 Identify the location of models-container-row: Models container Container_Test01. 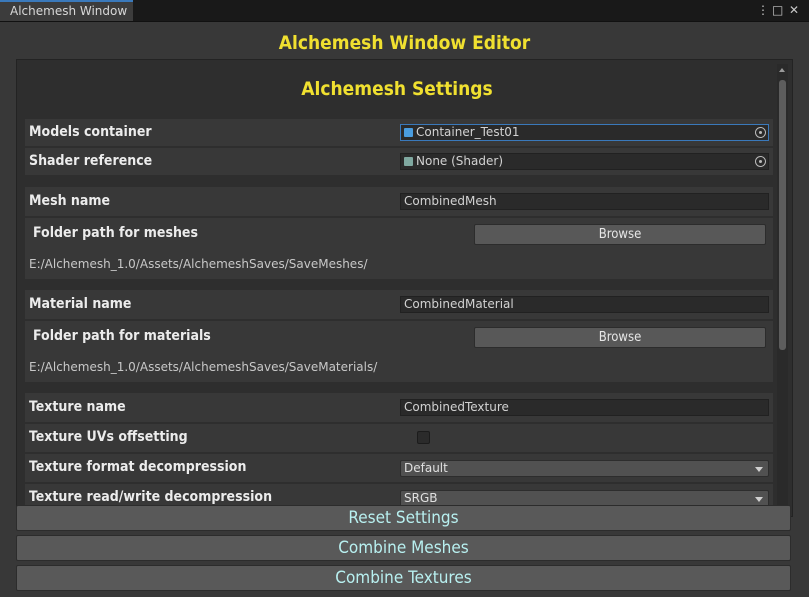
(399, 132).